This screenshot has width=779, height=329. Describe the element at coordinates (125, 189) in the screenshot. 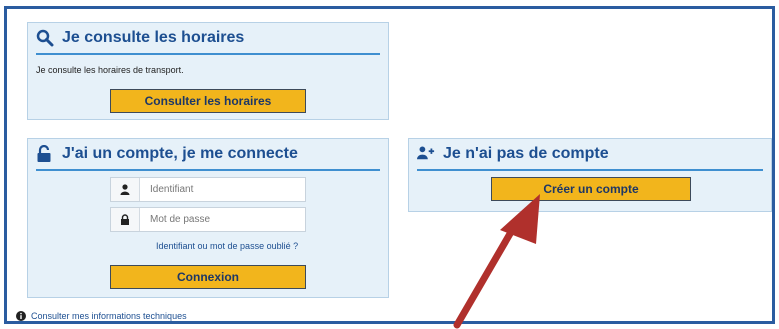

I see `user-icon` at that location.